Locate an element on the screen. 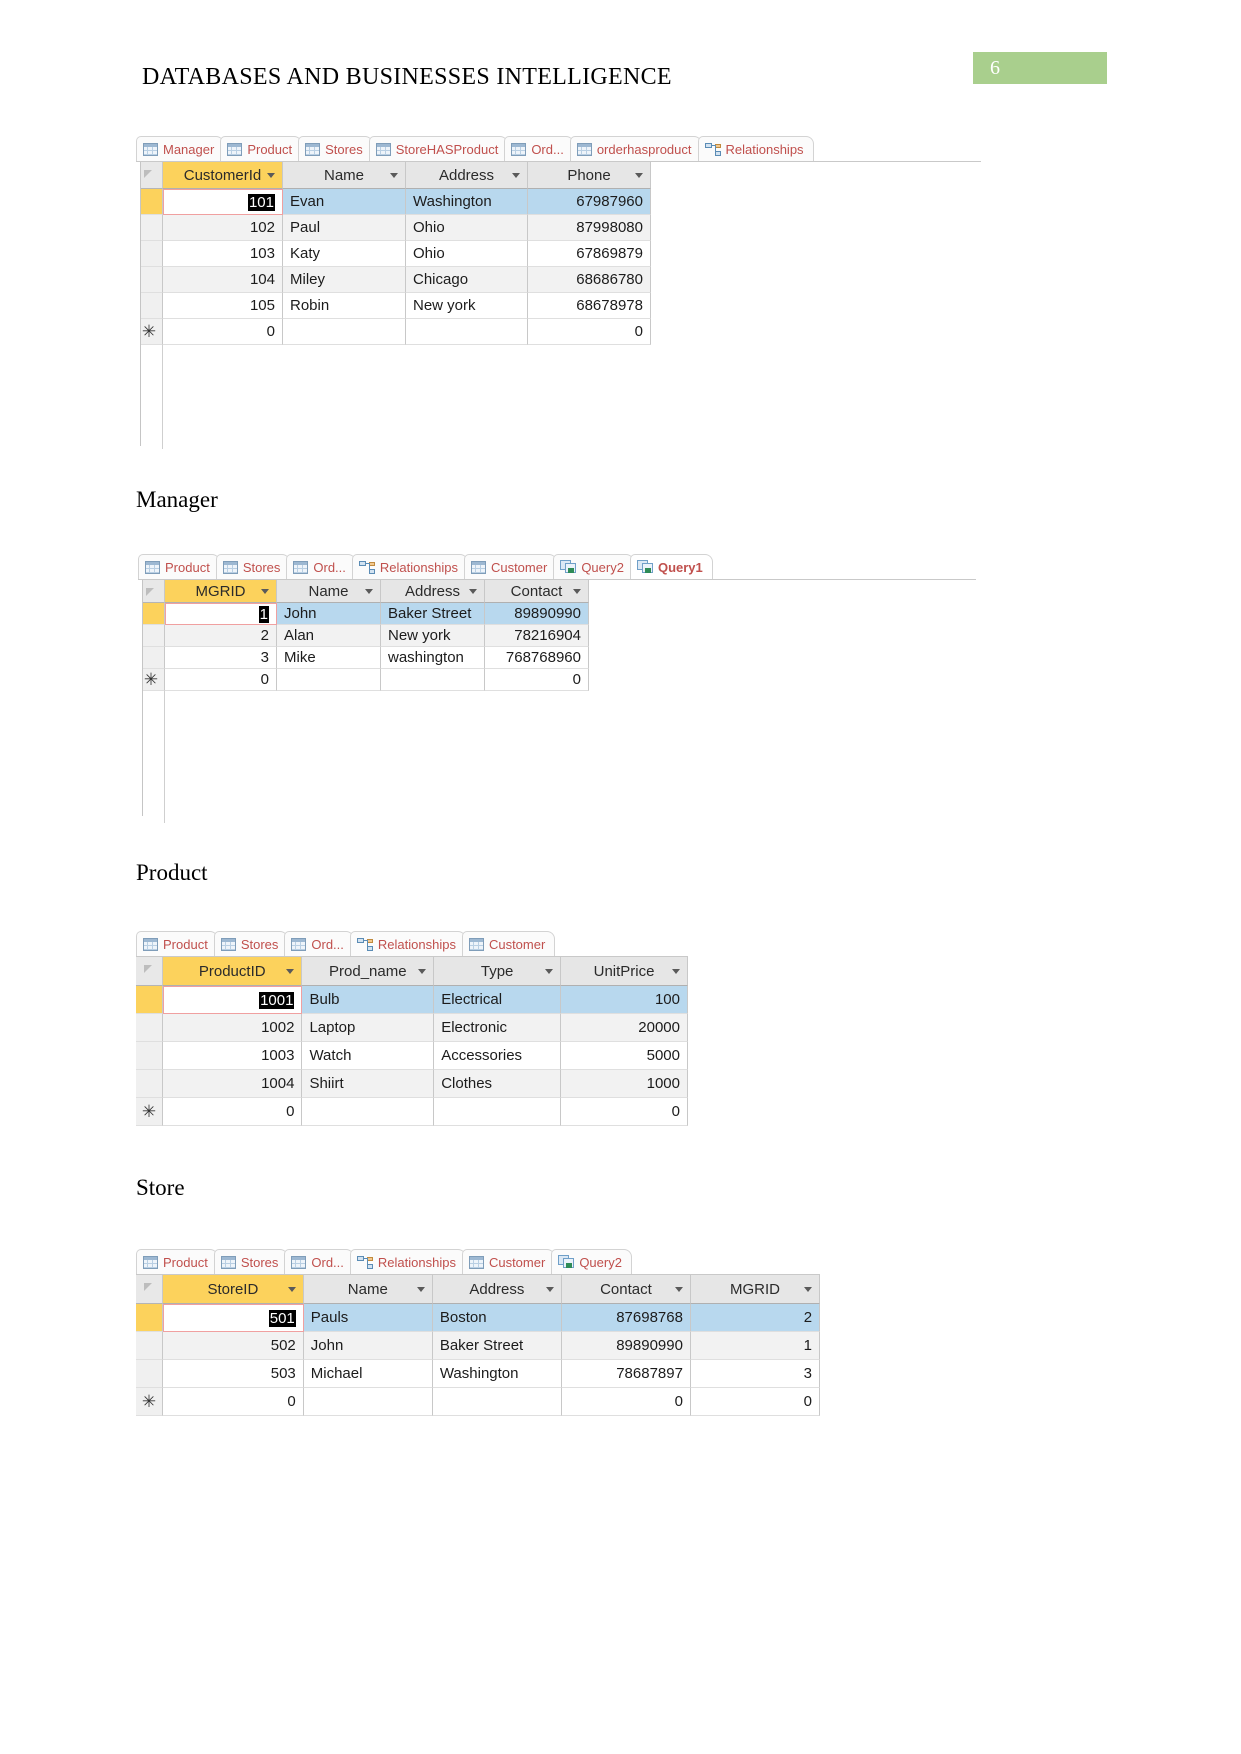 Image resolution: width=1241 pixels, height=1754 pixels. column-header-mgrid: MGRID is located at coordinates (221, 591).